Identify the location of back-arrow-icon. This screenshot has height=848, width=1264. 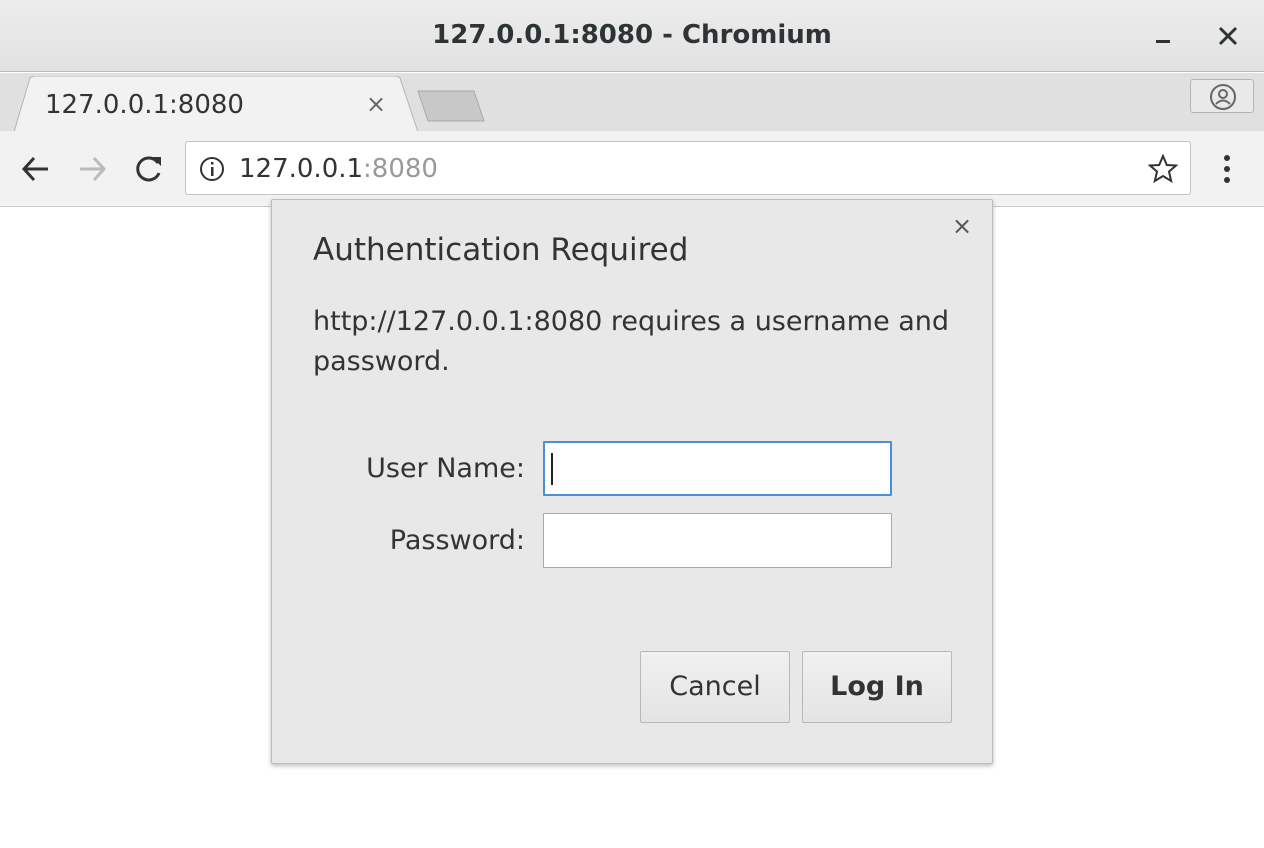
(34, 169).